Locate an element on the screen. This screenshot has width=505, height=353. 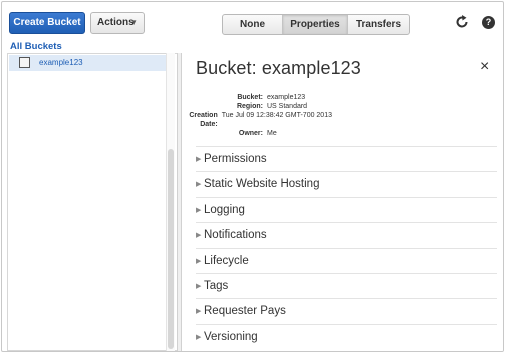
section-notifications: ▶ Notifications is located at coordinates (346, 234).